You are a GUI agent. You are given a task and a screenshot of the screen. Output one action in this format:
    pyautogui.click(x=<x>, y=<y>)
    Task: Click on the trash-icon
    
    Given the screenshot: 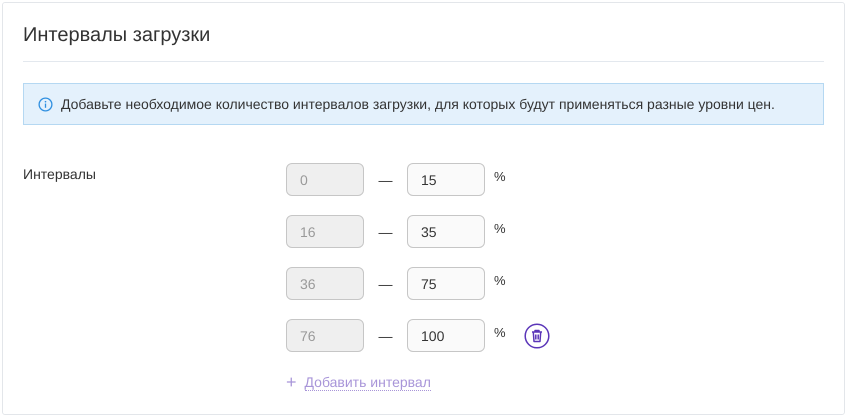 What is the action you would take?
    pyautogui.click(x=537, y=335)
    